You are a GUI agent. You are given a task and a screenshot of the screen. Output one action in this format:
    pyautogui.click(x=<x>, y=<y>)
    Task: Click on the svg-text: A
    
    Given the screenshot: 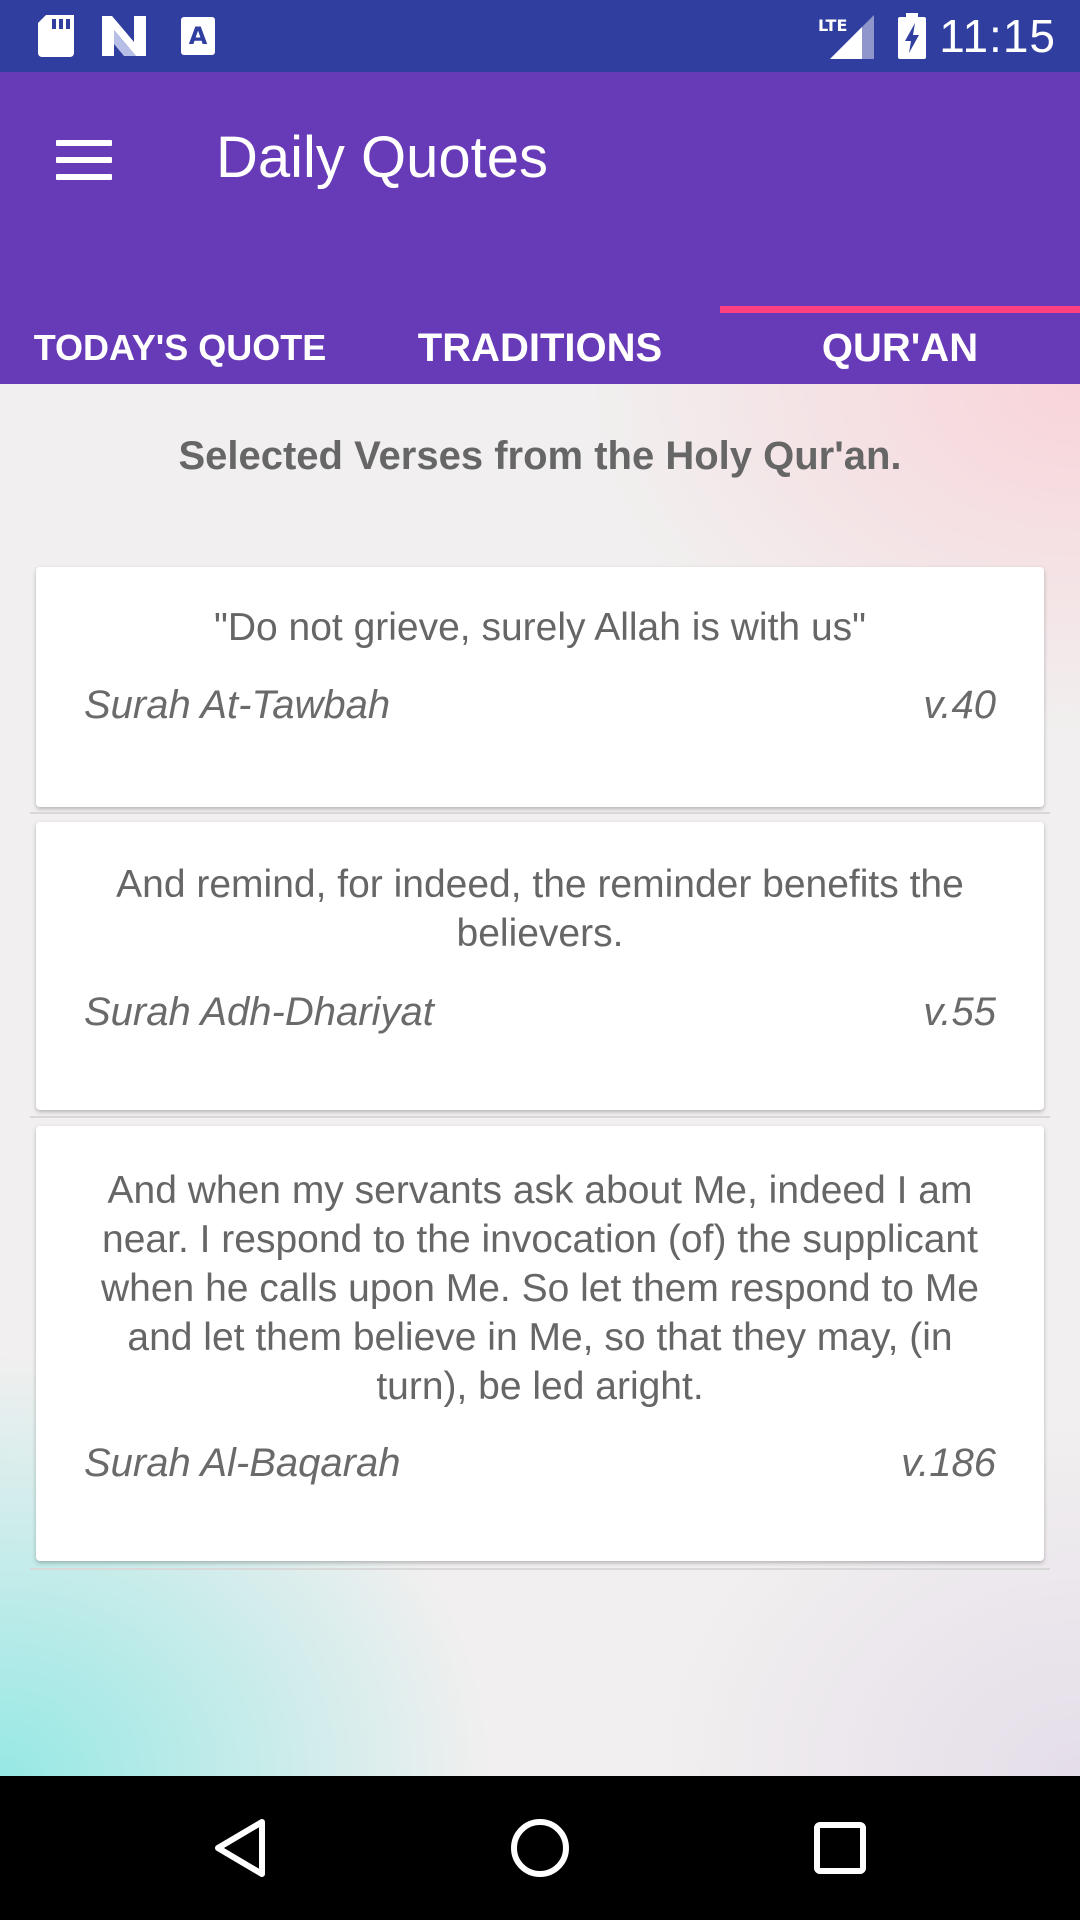 What is the action you would take?
    pyautogui.click(x=198, y=36)
    